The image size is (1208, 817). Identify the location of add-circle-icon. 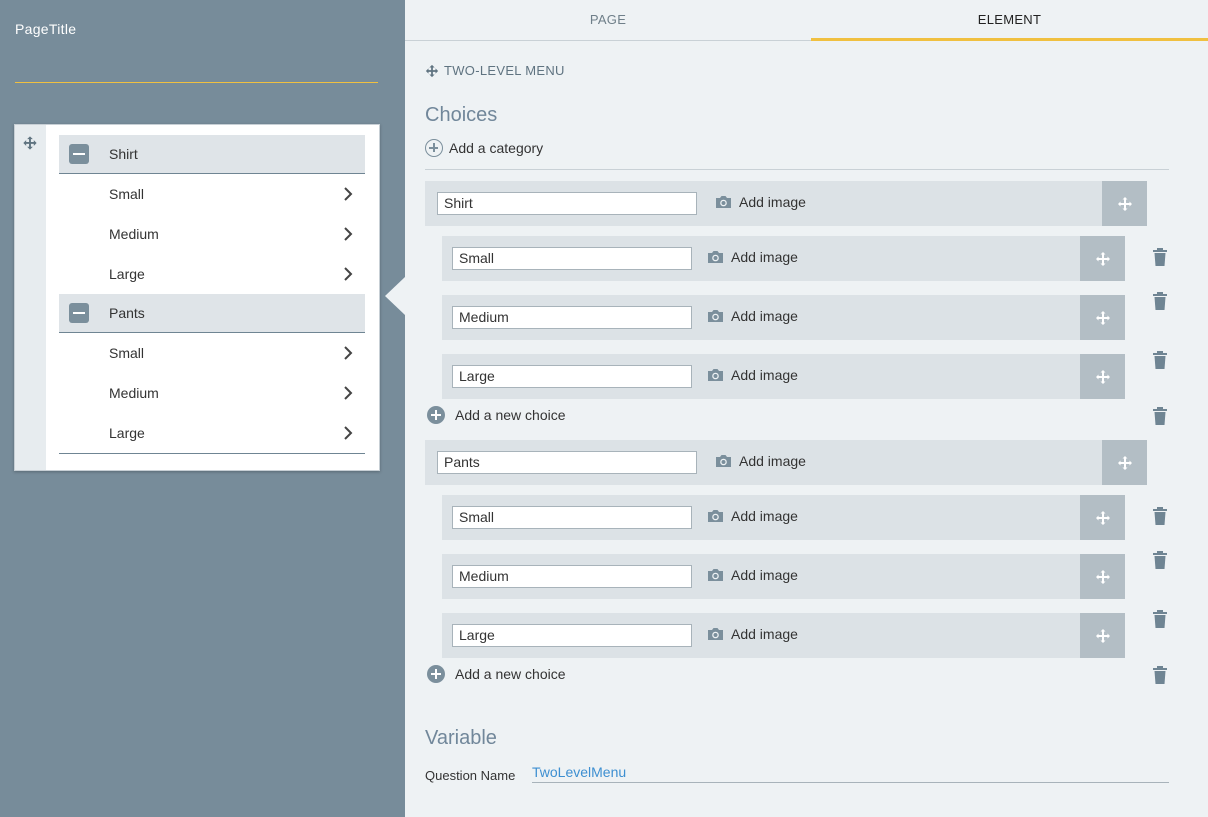
(436, 674).